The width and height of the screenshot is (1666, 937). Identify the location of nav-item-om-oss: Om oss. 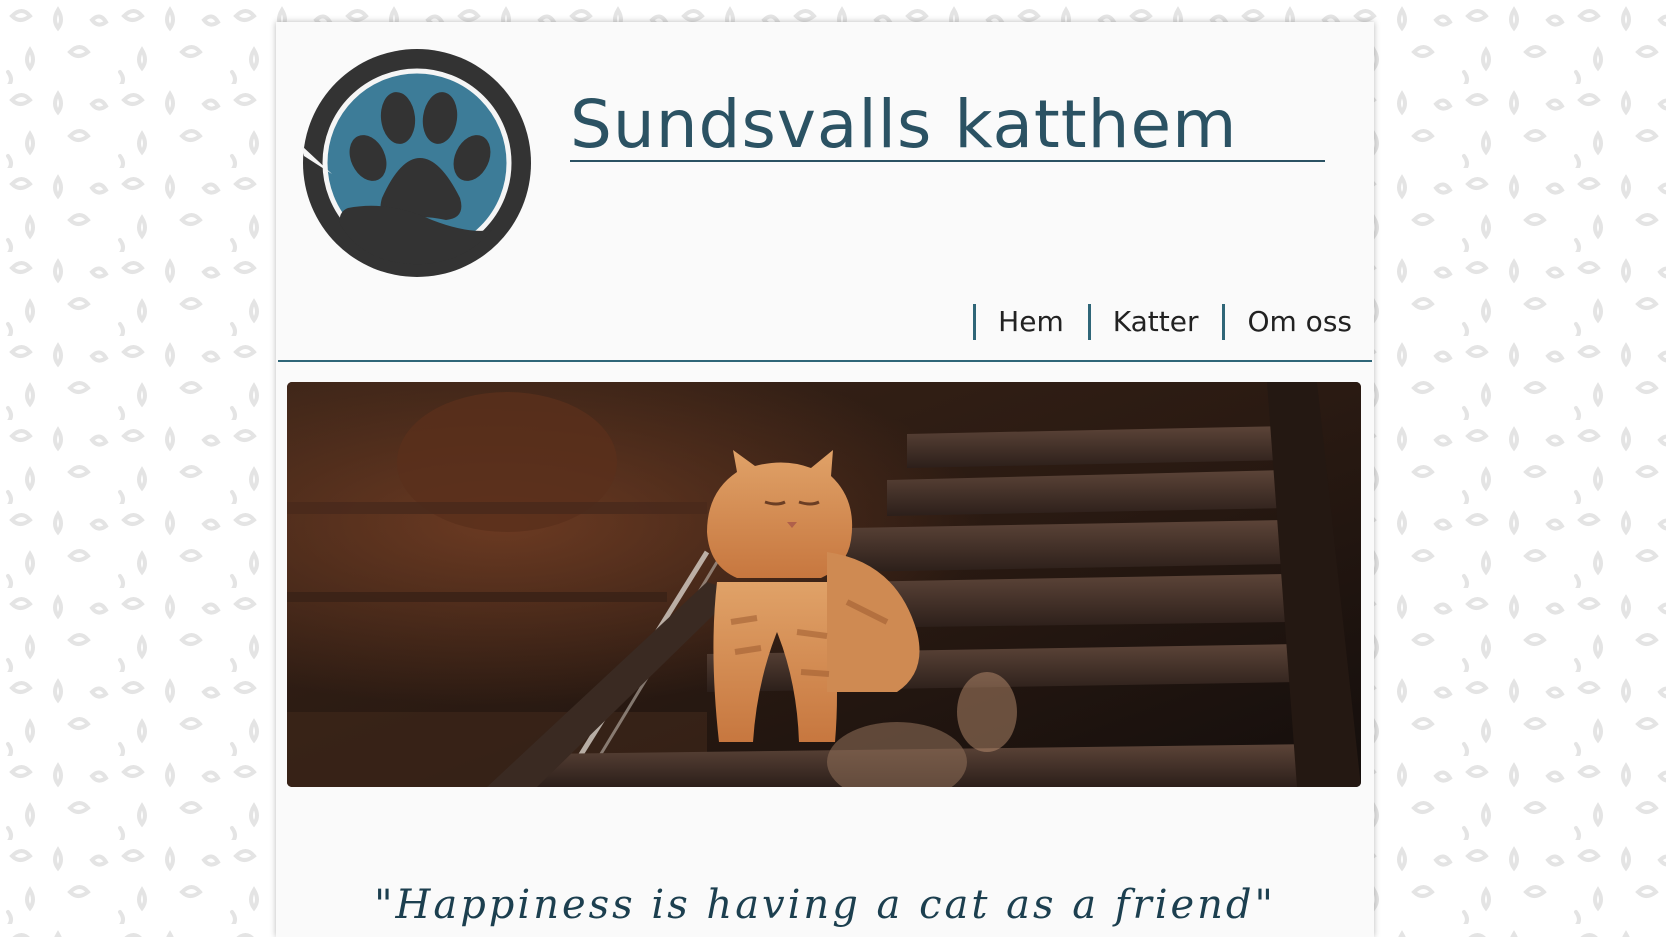
(1287, 322).